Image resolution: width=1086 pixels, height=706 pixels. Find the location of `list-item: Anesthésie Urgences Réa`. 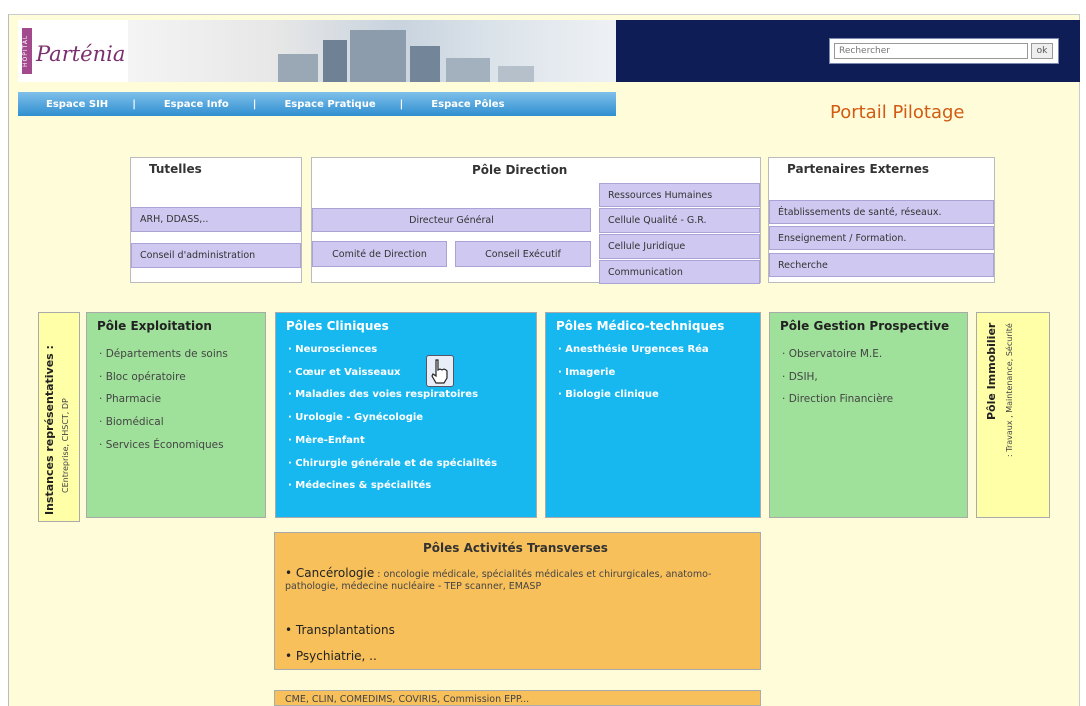

list-item: Anesthésie Urgences Réa is located at coordinates (633, 350).